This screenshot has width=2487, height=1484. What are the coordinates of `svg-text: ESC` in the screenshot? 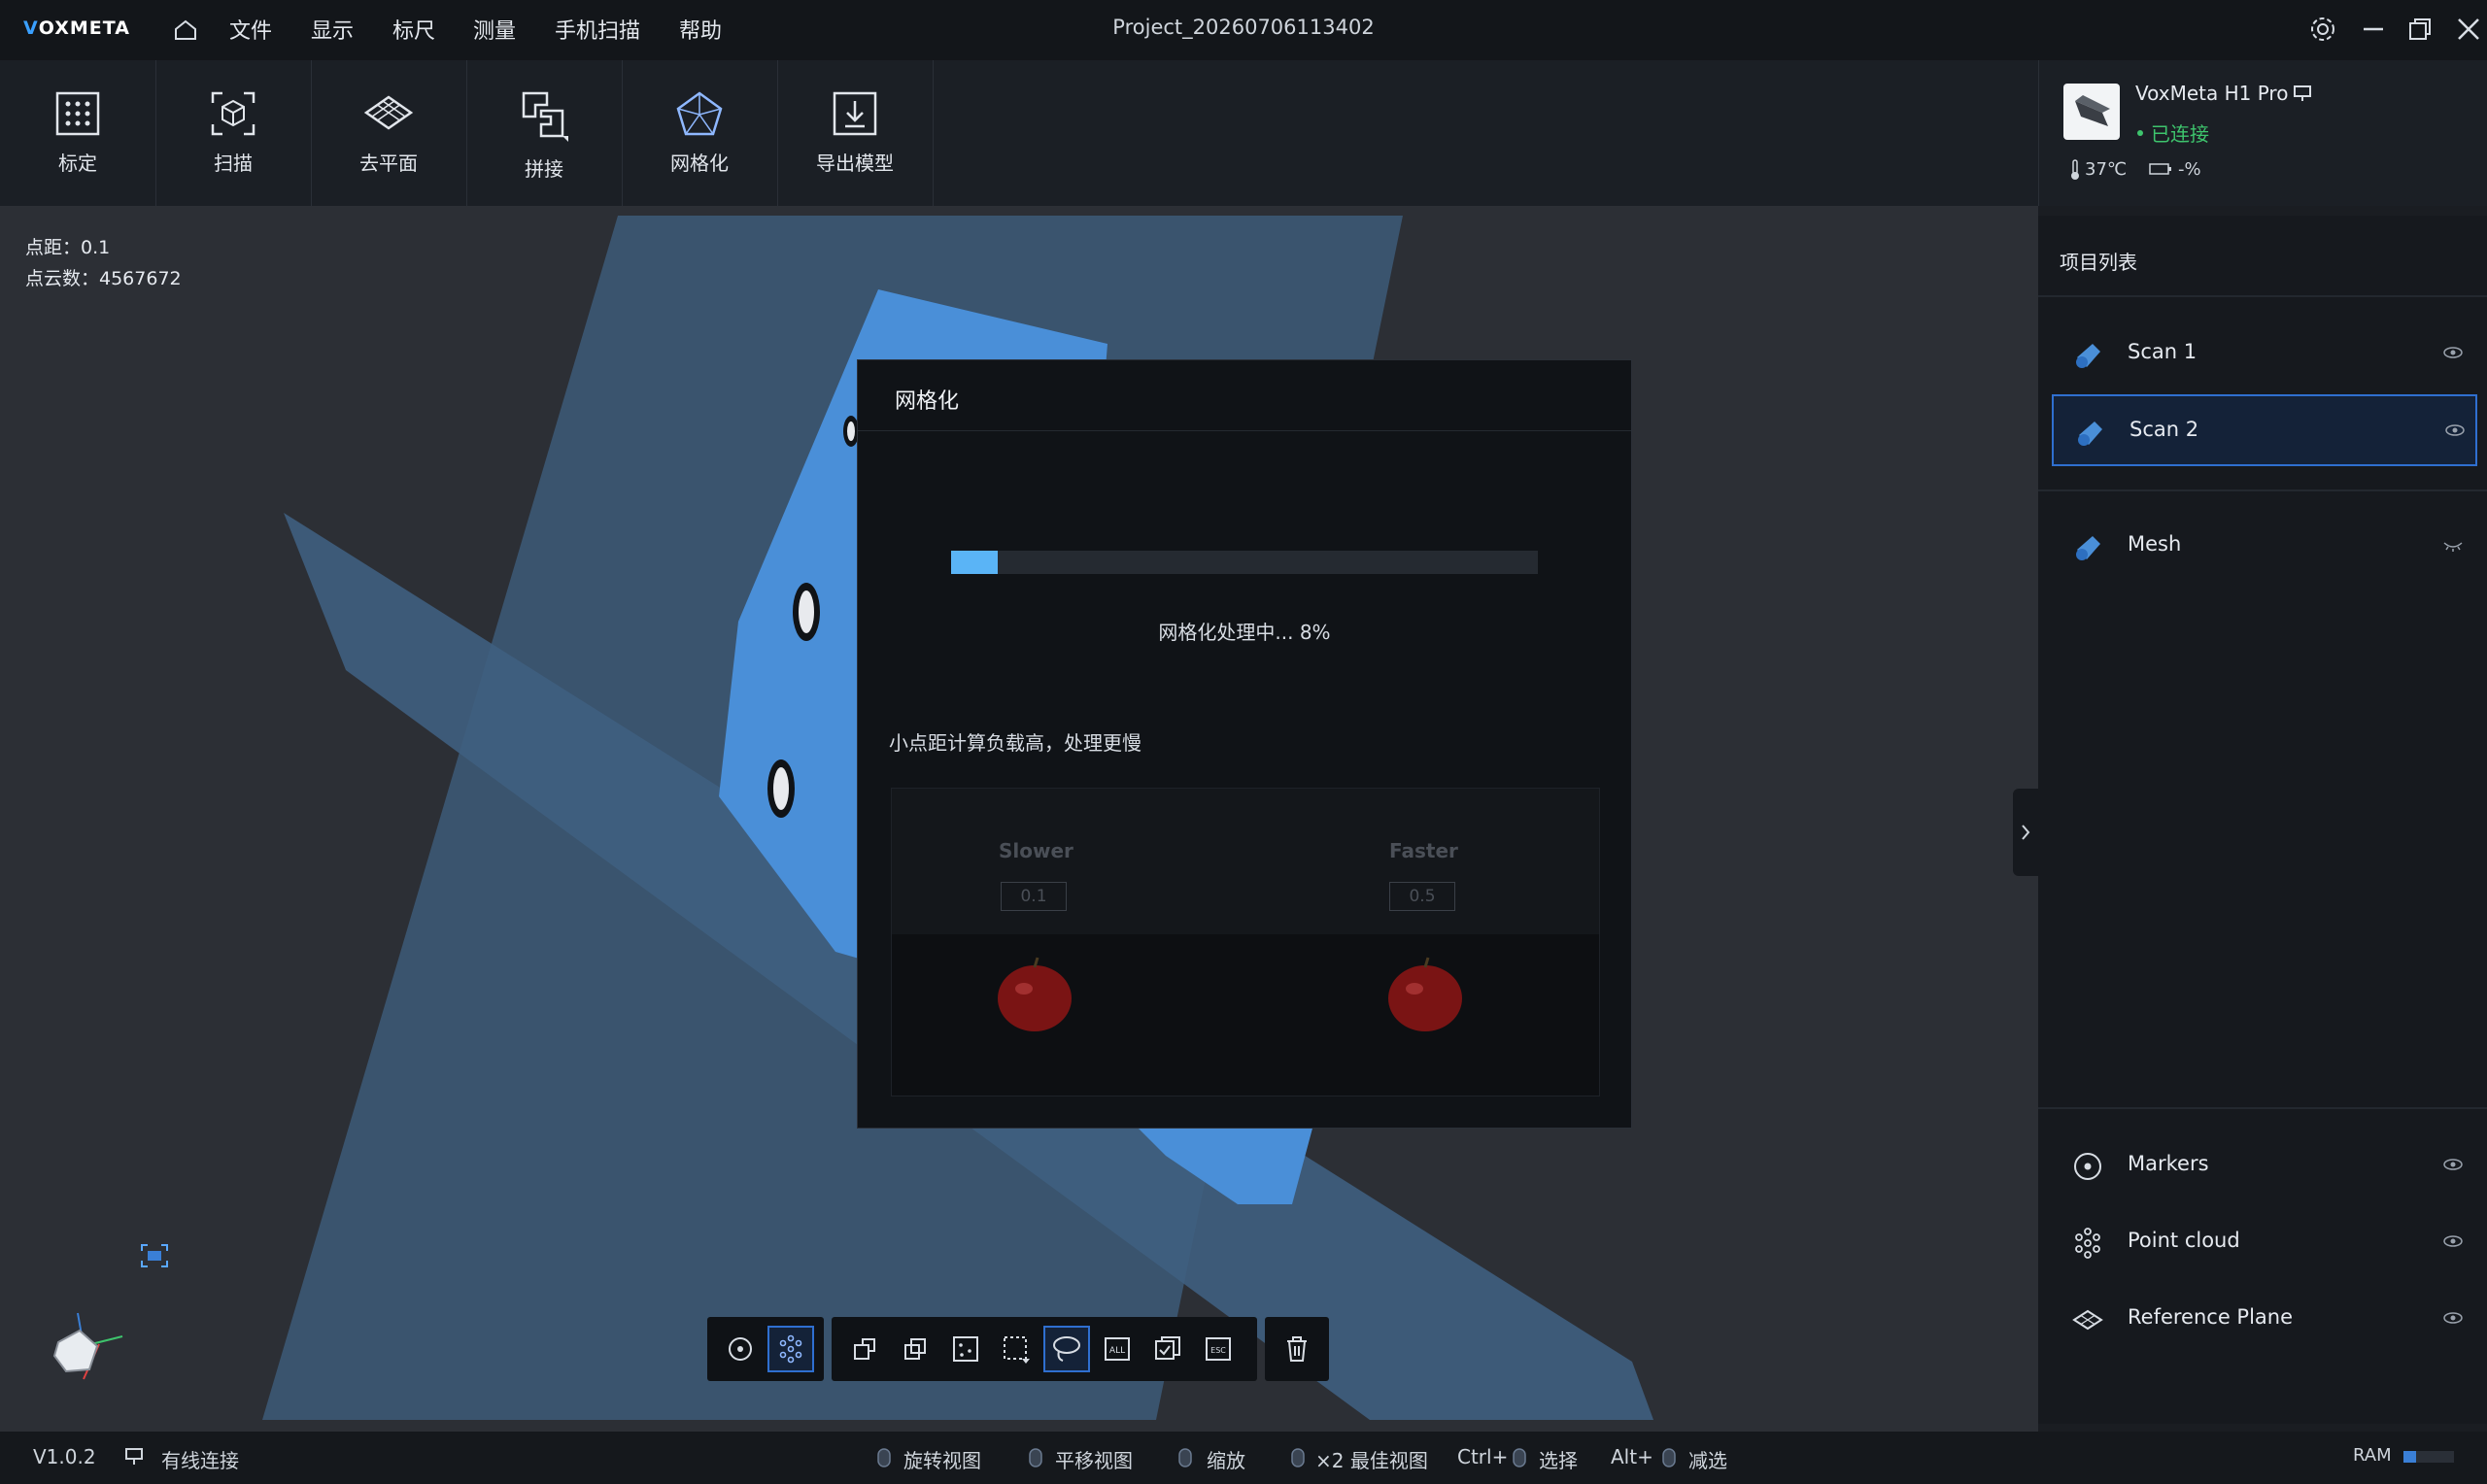 It's located at (1218, 1350).